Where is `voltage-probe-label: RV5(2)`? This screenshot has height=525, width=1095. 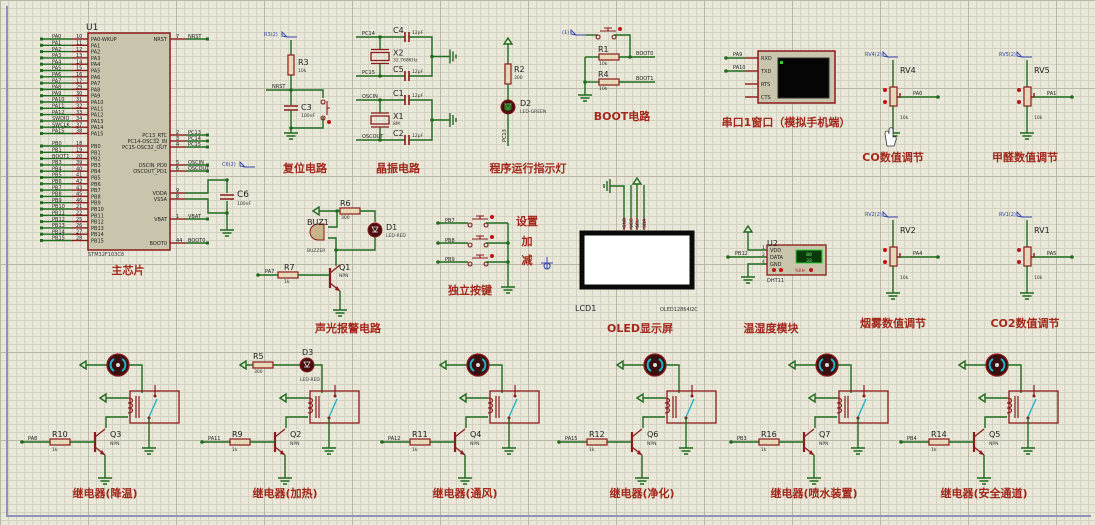 voltage-probe-label: RV5(2) is located at coordinates (1007, 55).